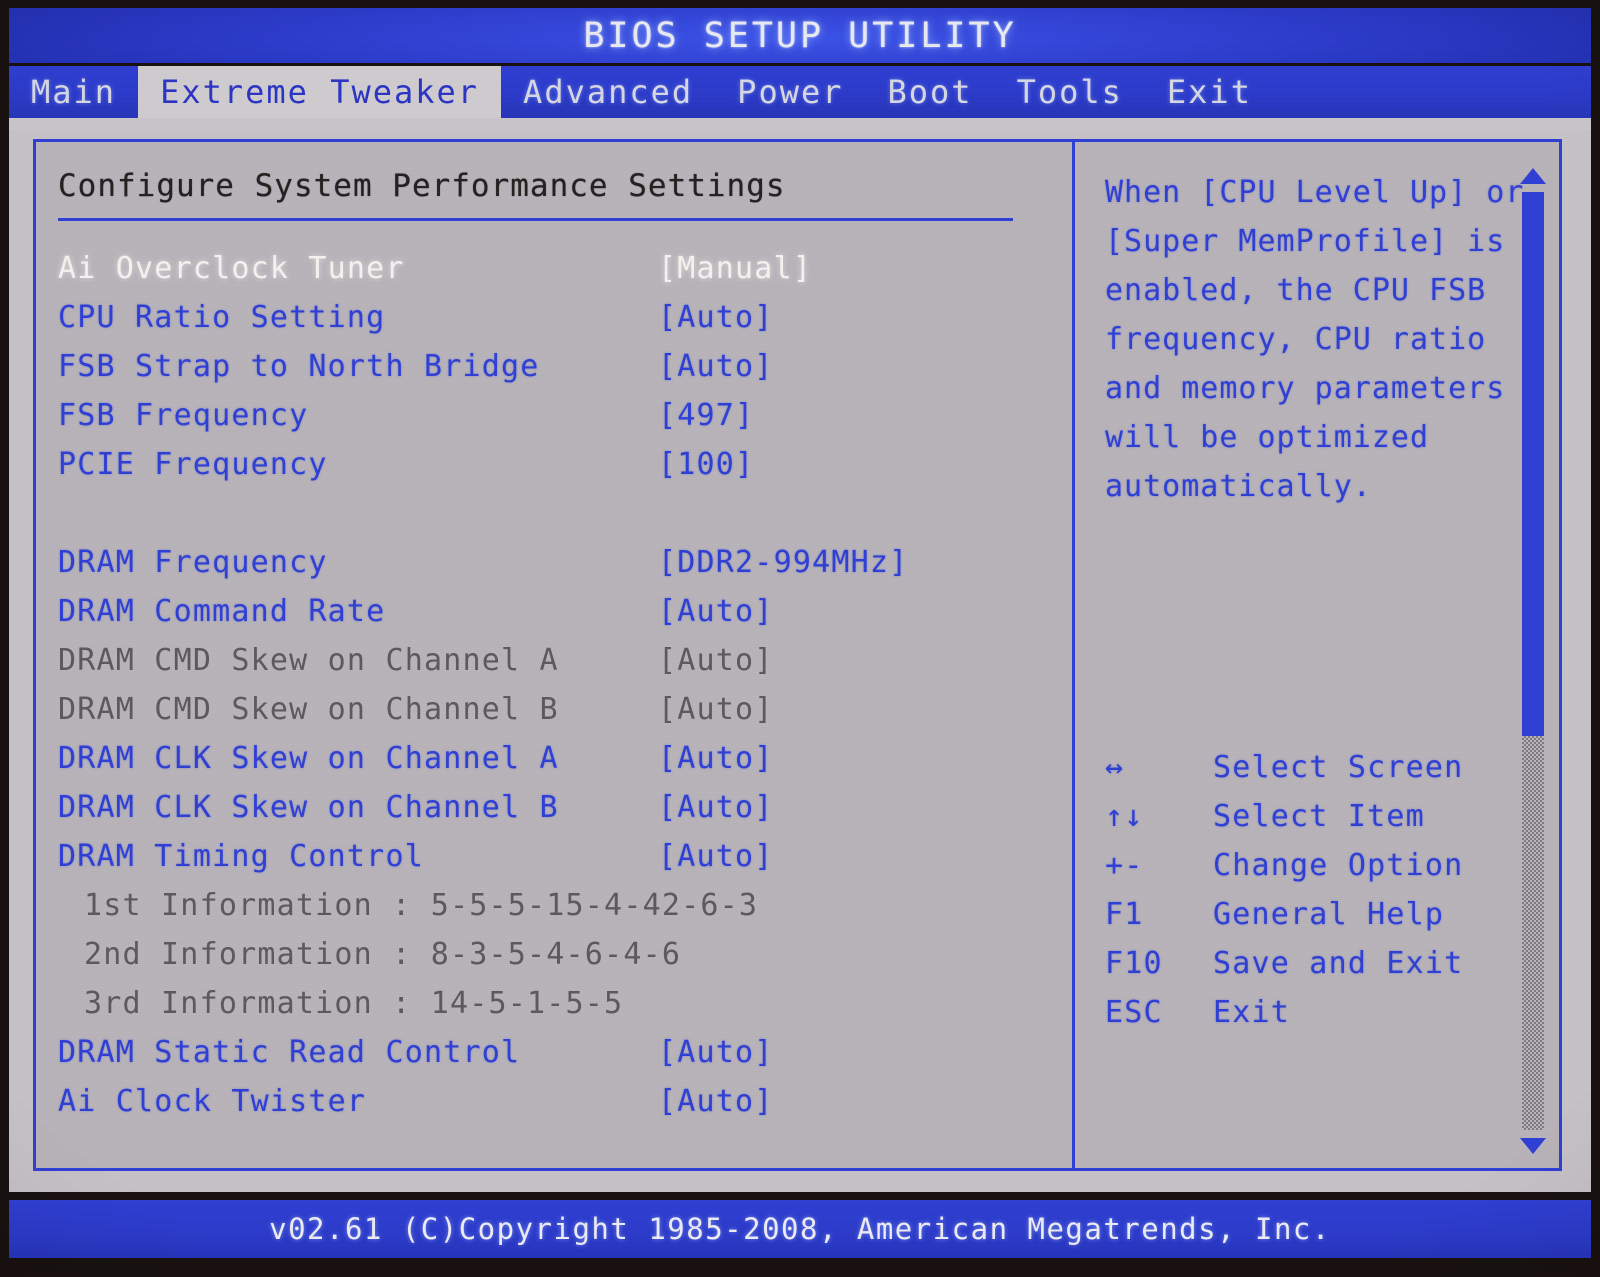 The width and height of the screenshot is (1600, 1277). What do you see at coordinates (565, 667) in the screenshot?
I see `settings-row: DRAM CMD Skew on Channel A [Auto]` at bounding box center [565, 667].